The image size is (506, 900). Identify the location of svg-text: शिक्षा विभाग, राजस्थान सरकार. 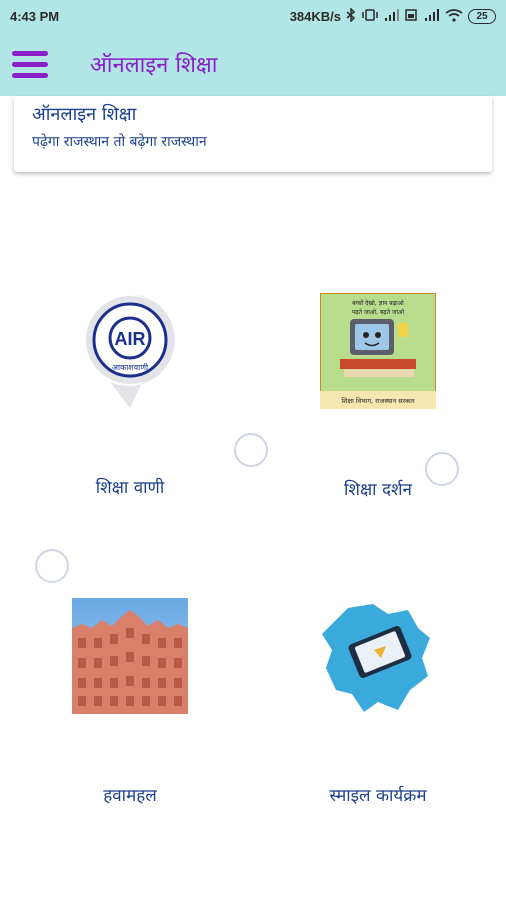
(378, 401).